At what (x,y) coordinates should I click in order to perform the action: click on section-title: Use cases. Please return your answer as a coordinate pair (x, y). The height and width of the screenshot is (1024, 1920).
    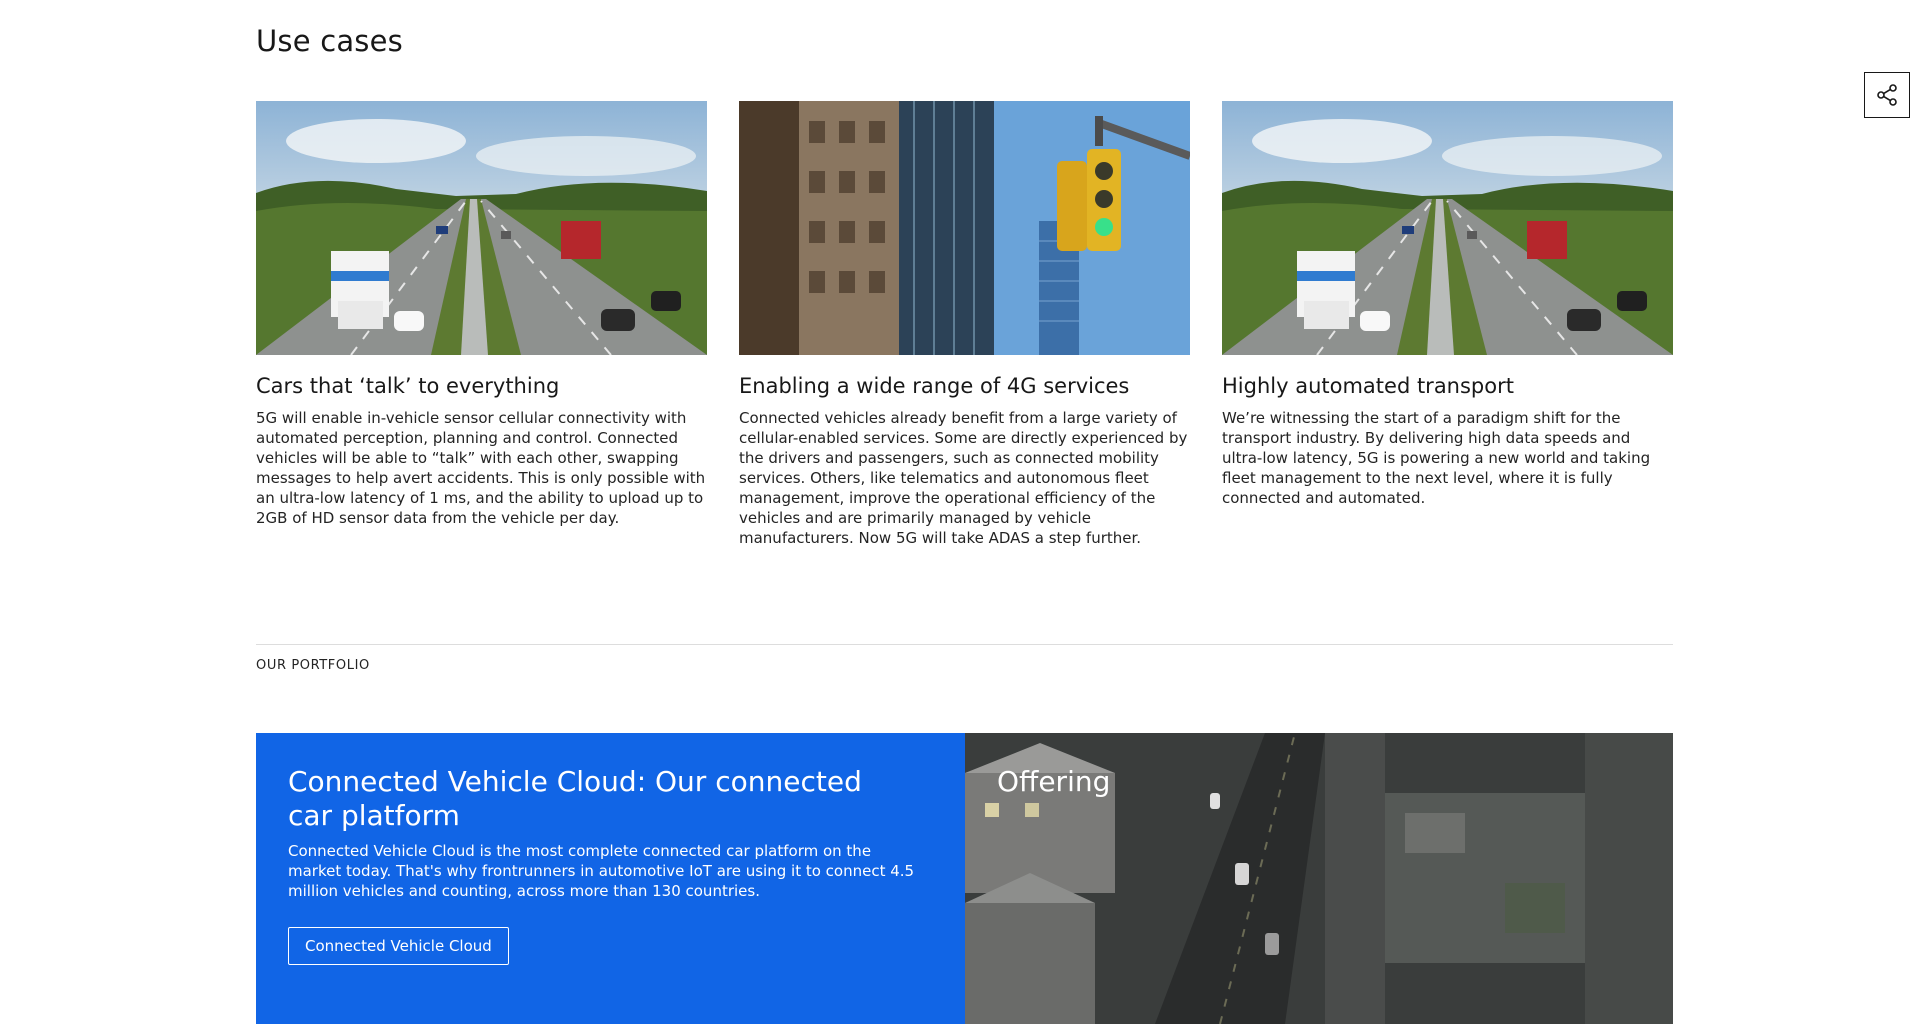
    Looking at the image, I should click on (329, 41).